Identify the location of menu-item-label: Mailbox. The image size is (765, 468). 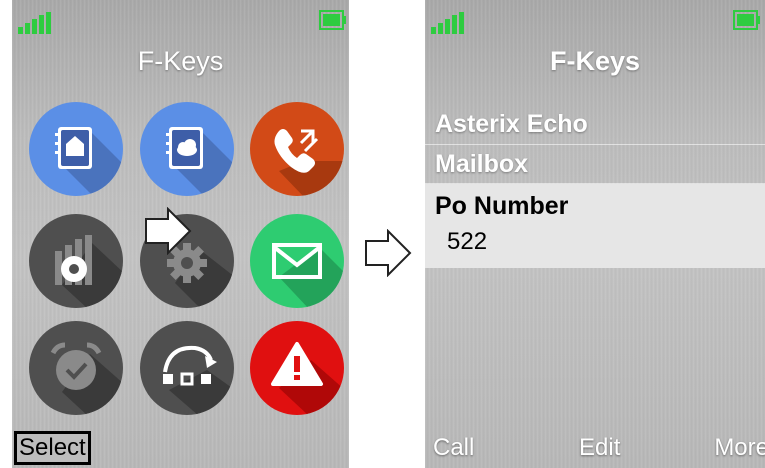
(482, 164).